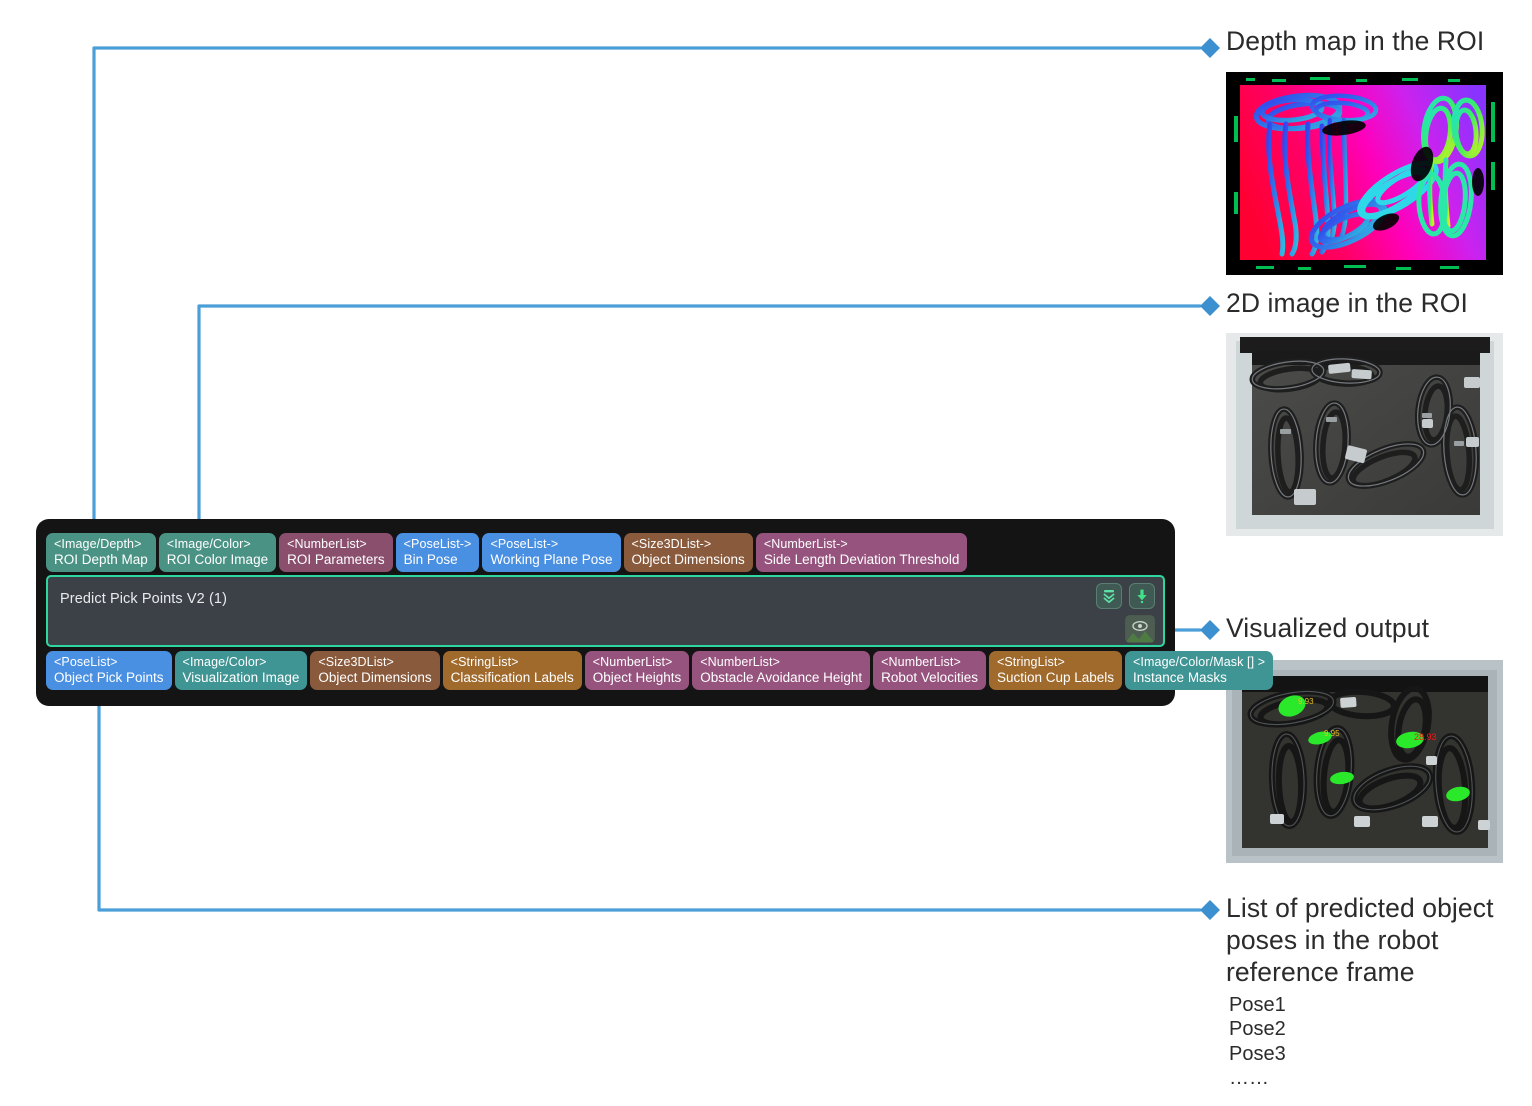  What do you see at coordinates (637, 677) in the screenshot?
I see `port-label: Object Heights` at bounding box center [637, 677].